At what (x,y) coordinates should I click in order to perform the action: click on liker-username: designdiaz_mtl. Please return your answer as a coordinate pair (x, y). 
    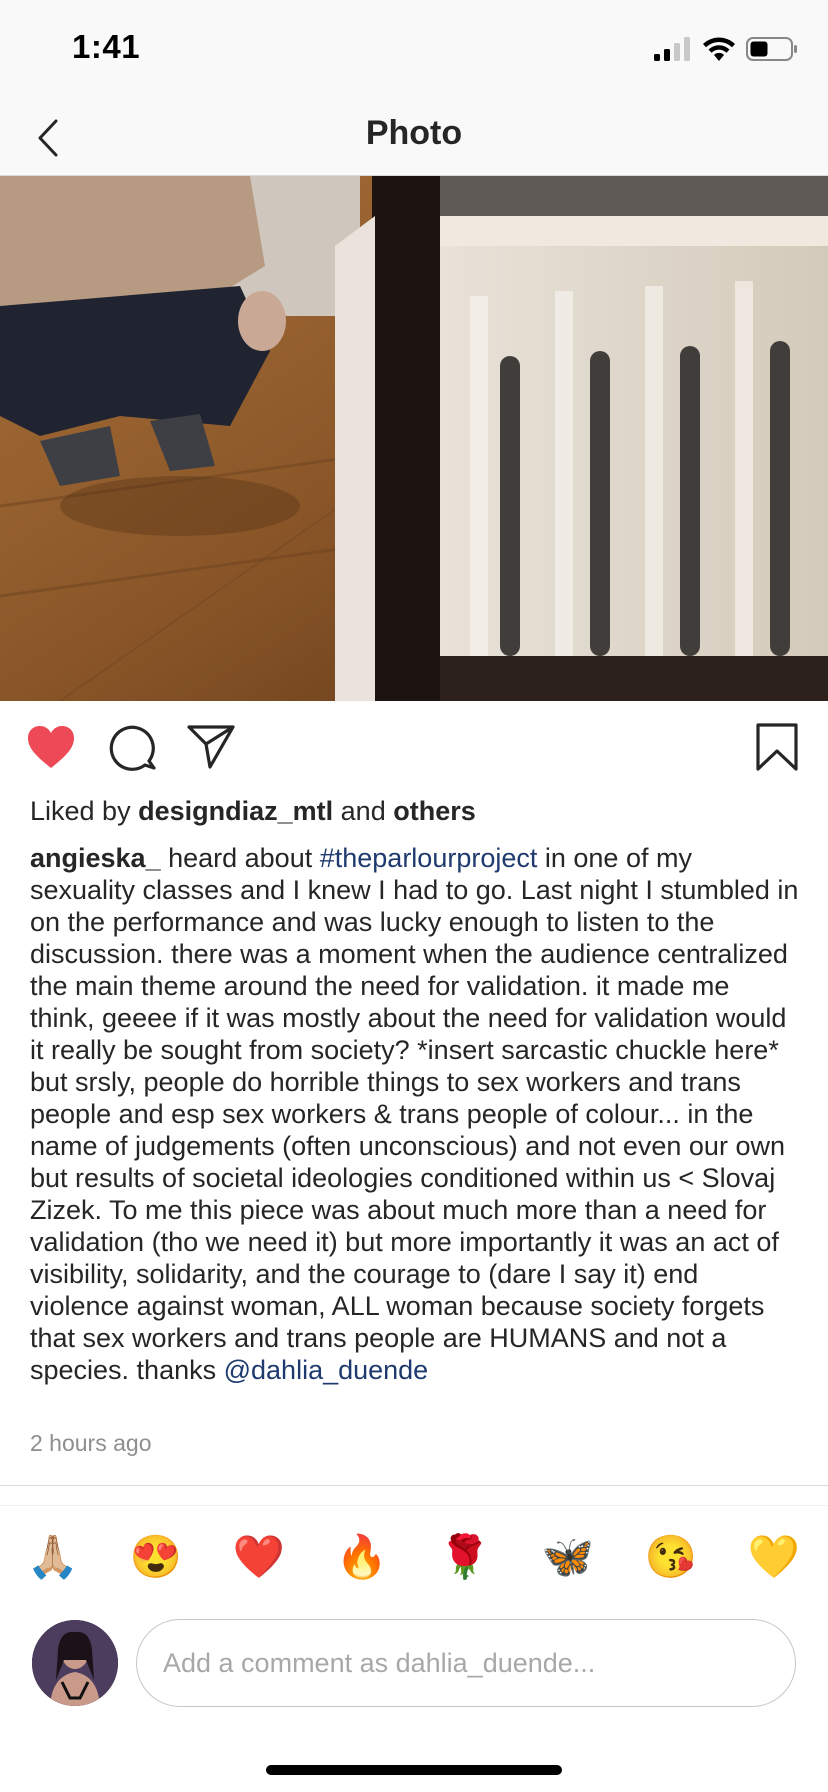
    Looking at the image, I should click on (235, 811).